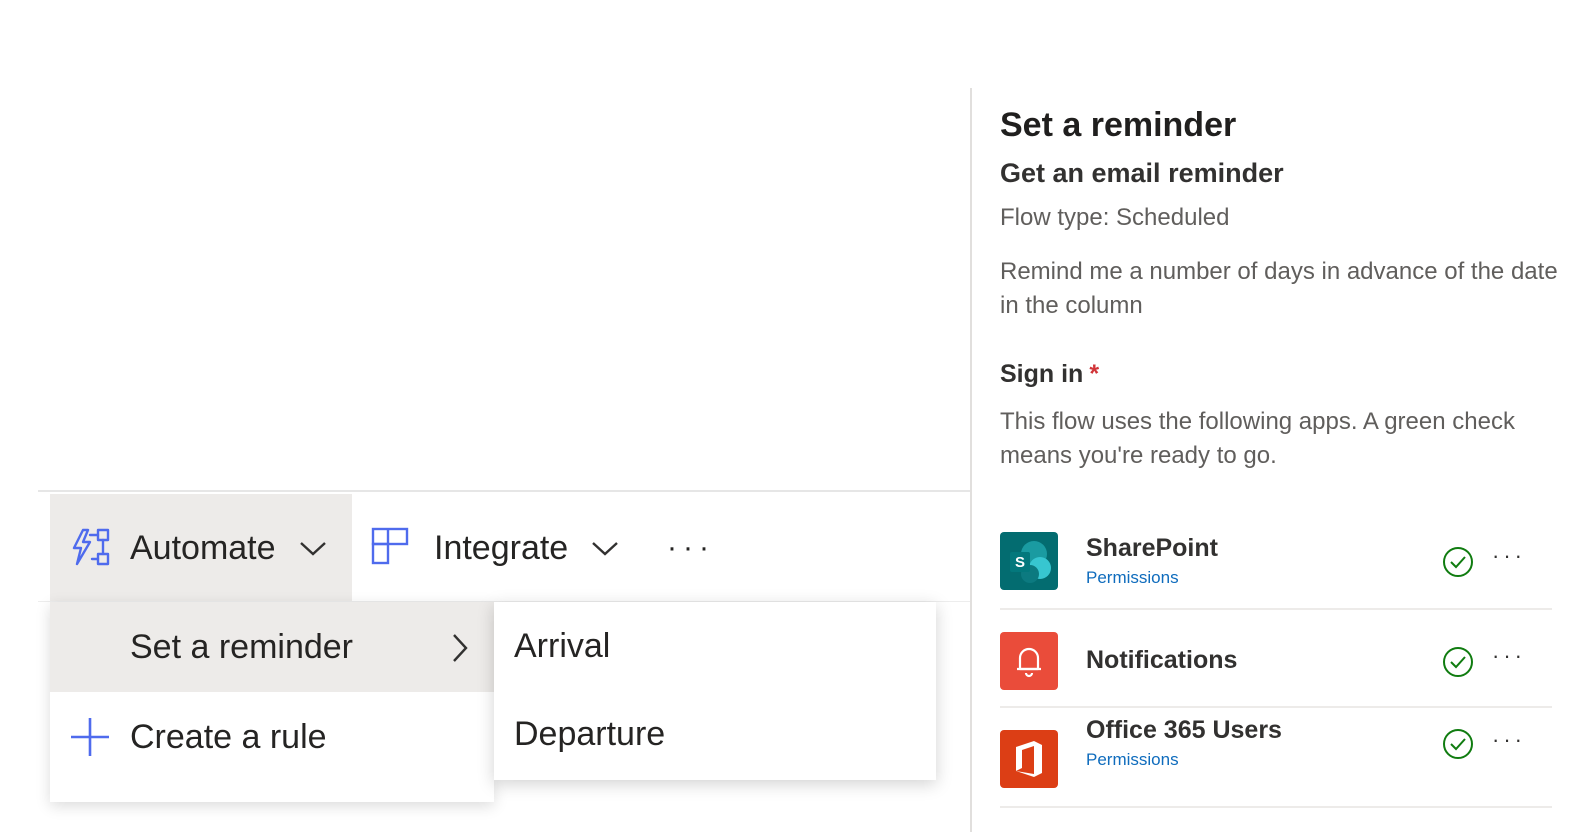  I want to click on automate-dropdown-menu: Set a reminder Create a rule, so click(272, 702).